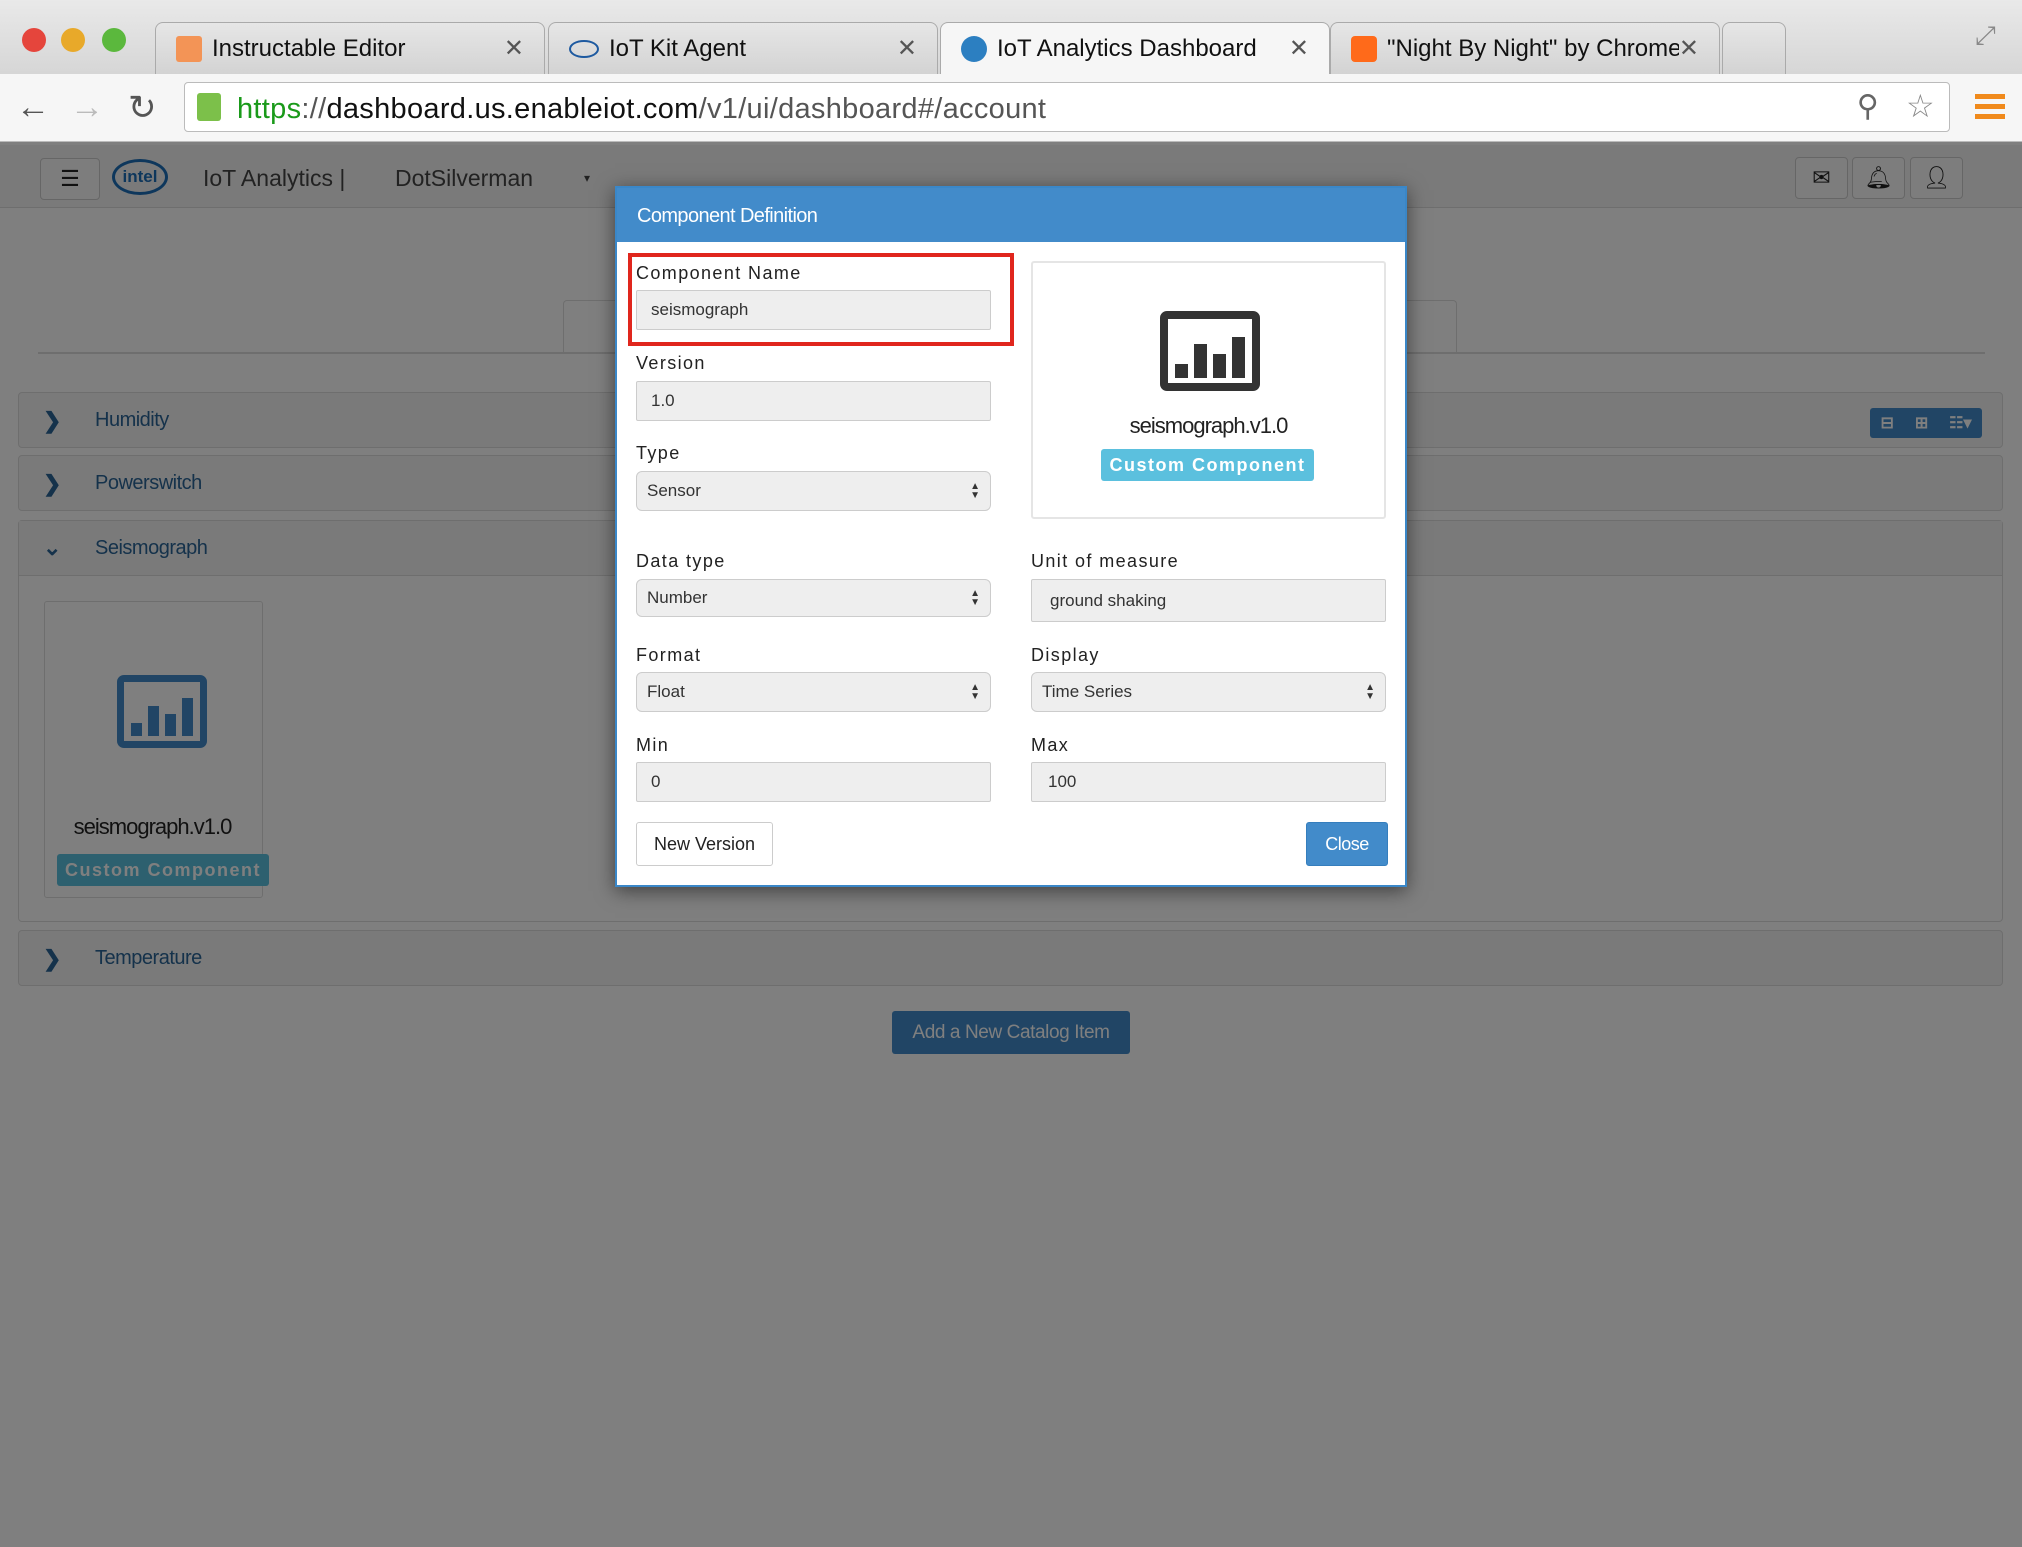 This screenshot has width=2022, height=1547. Describe the element at coordinates (813, 782) in the screenshot. I see `min-input: 0` at that location.